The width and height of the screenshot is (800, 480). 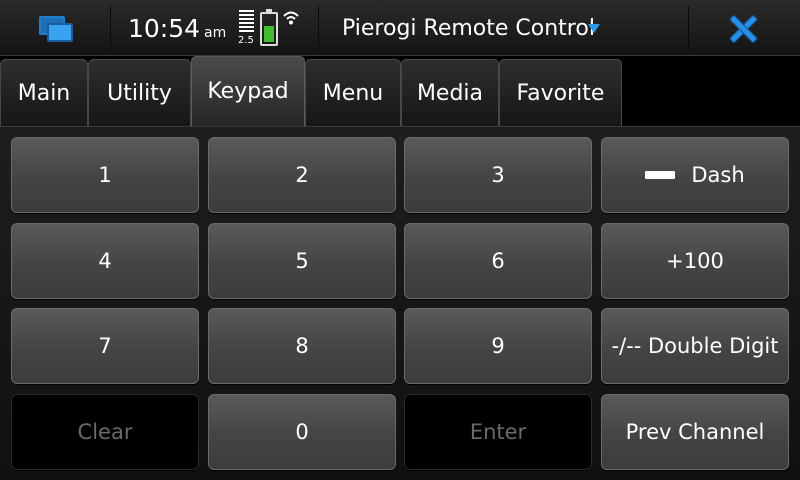 What do you see at coordinates (450, 92) in the screenshot?
I see `tab-media: Media` at bounding box center [450, 92].